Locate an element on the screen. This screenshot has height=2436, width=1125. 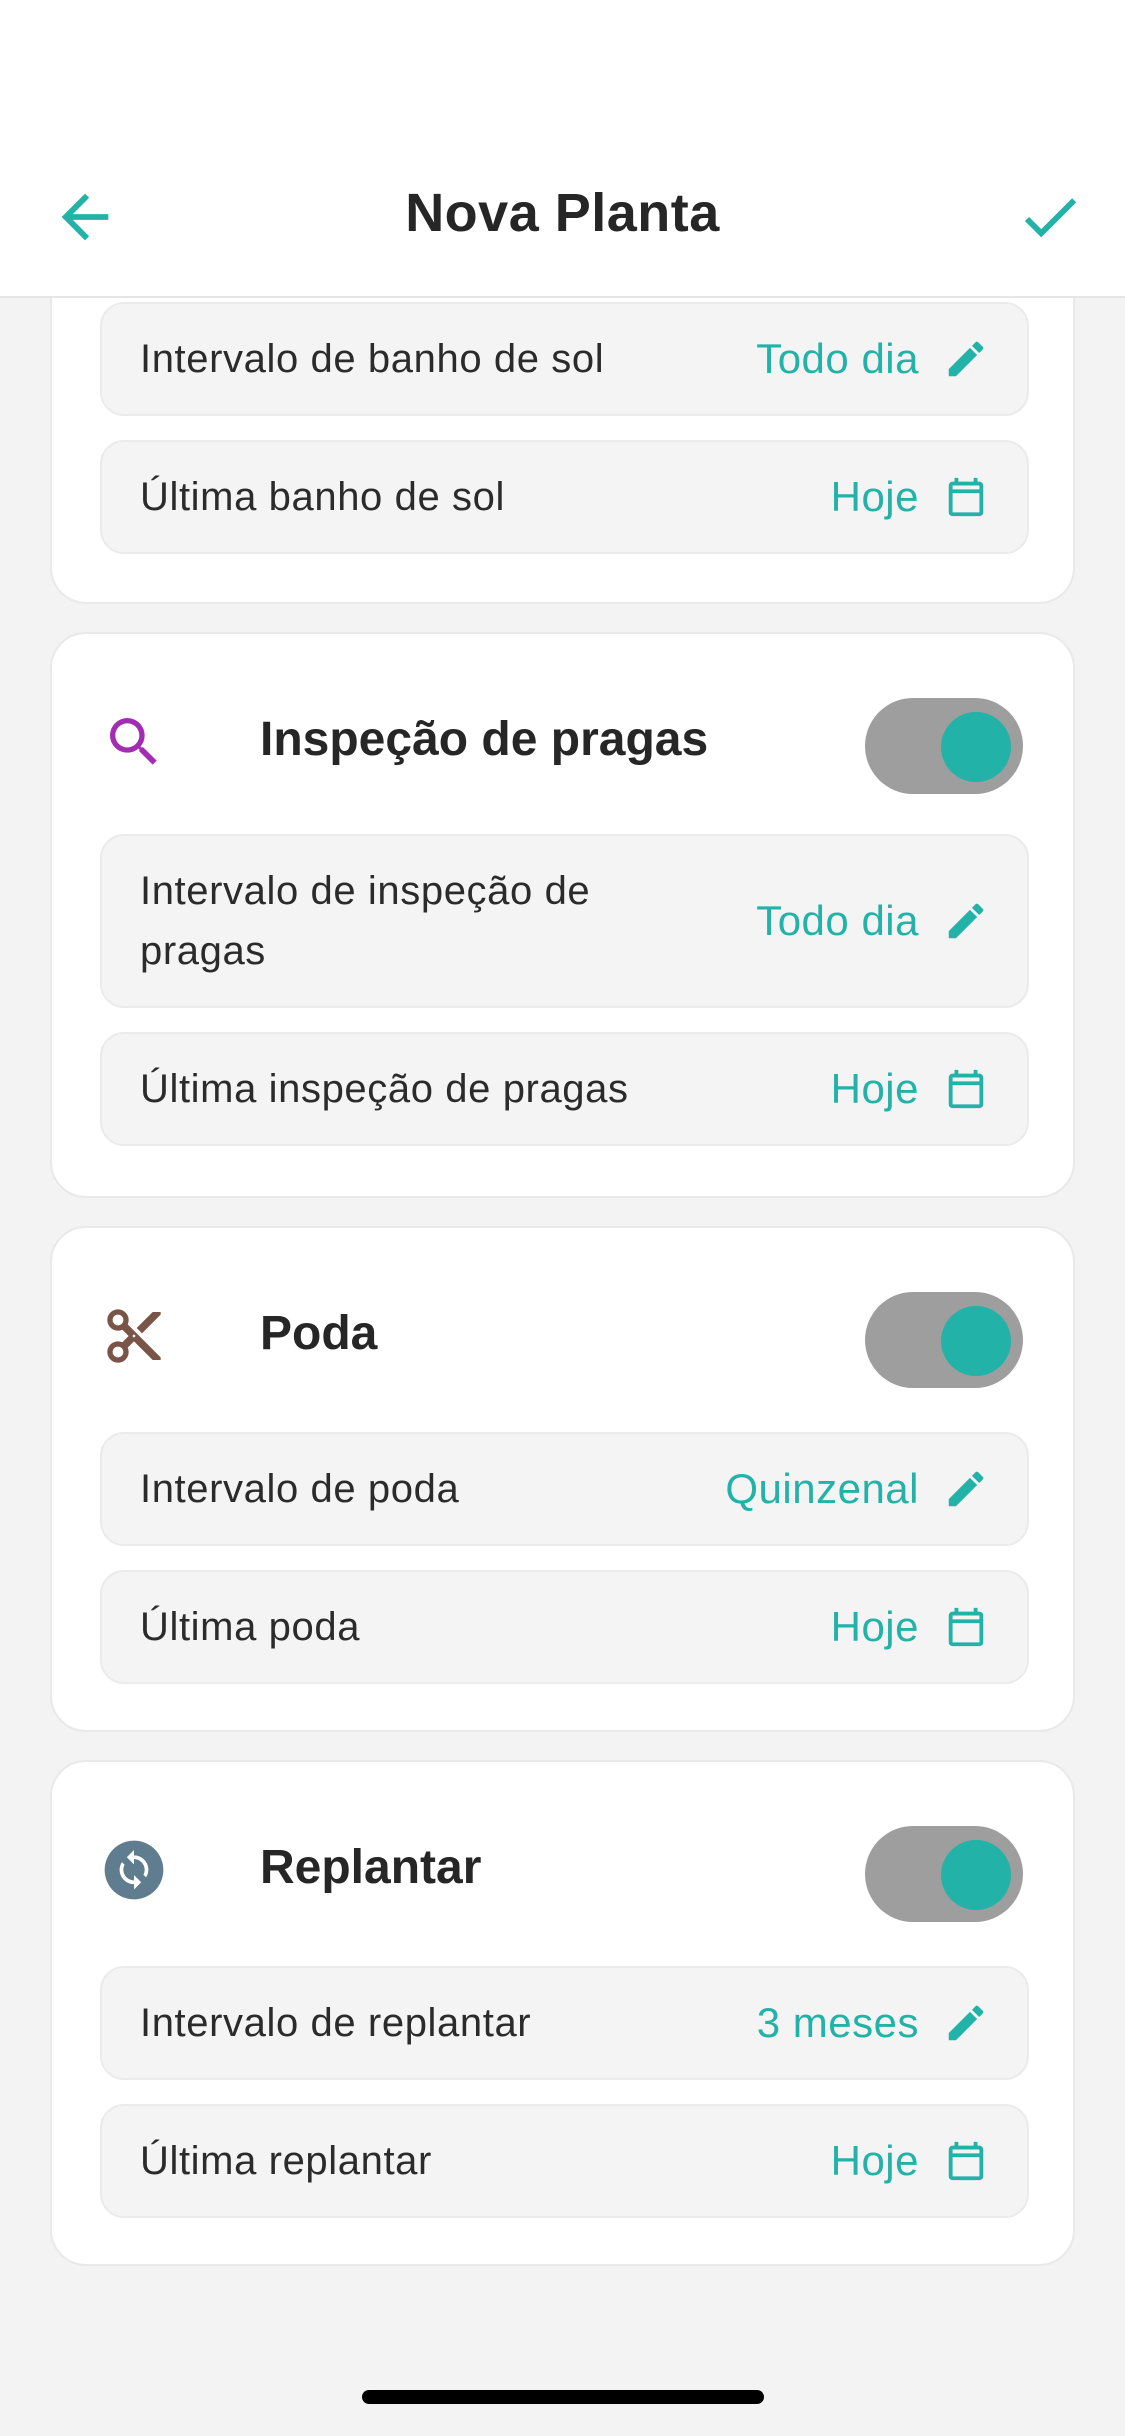
row-label: Intervalo de inspeção de pragas is located at coordinates (365, 921).